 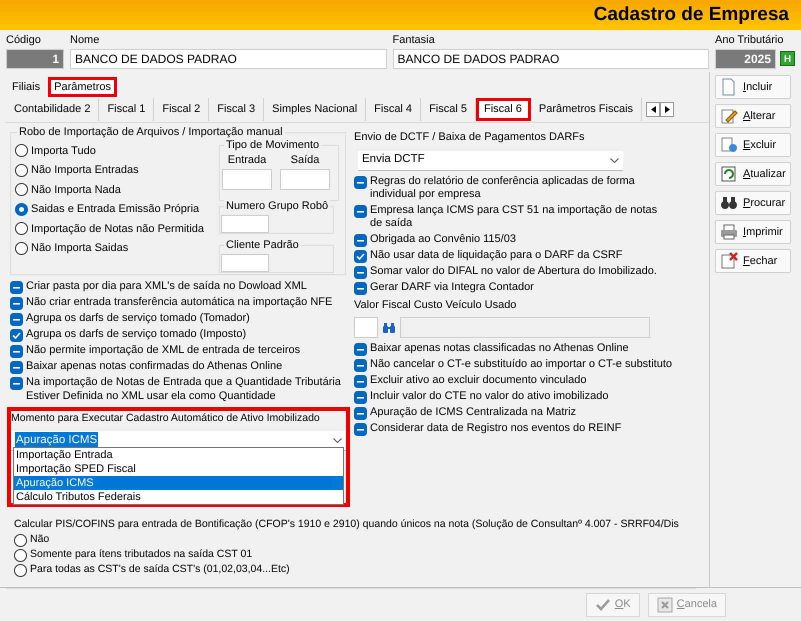 I want to click on chevron-down-icon, so click(x=337, y=440).